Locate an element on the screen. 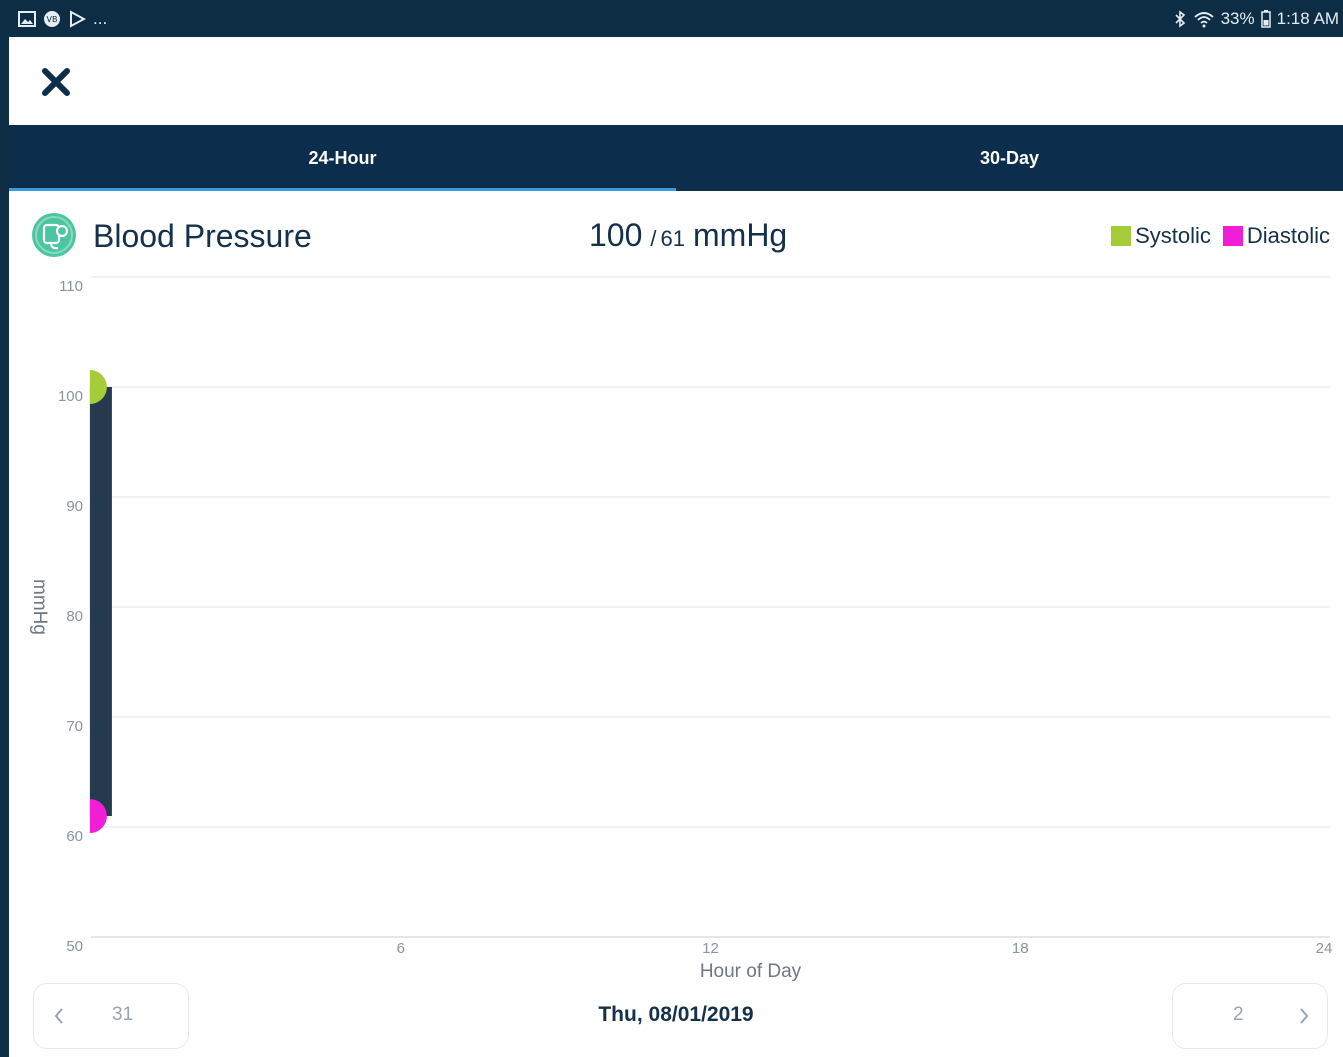  svg-text: VB is located at coordinates (52, 19).